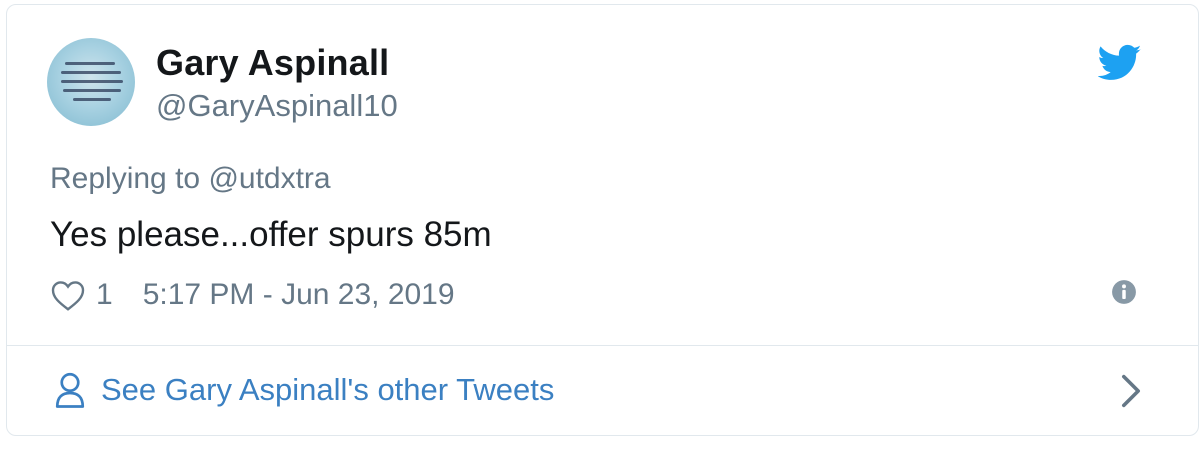  What do you see at coordinates (272, 63) in the screenshot?
I see `author-display-name: Gary Aspinall` at bounding box center [272, 63].